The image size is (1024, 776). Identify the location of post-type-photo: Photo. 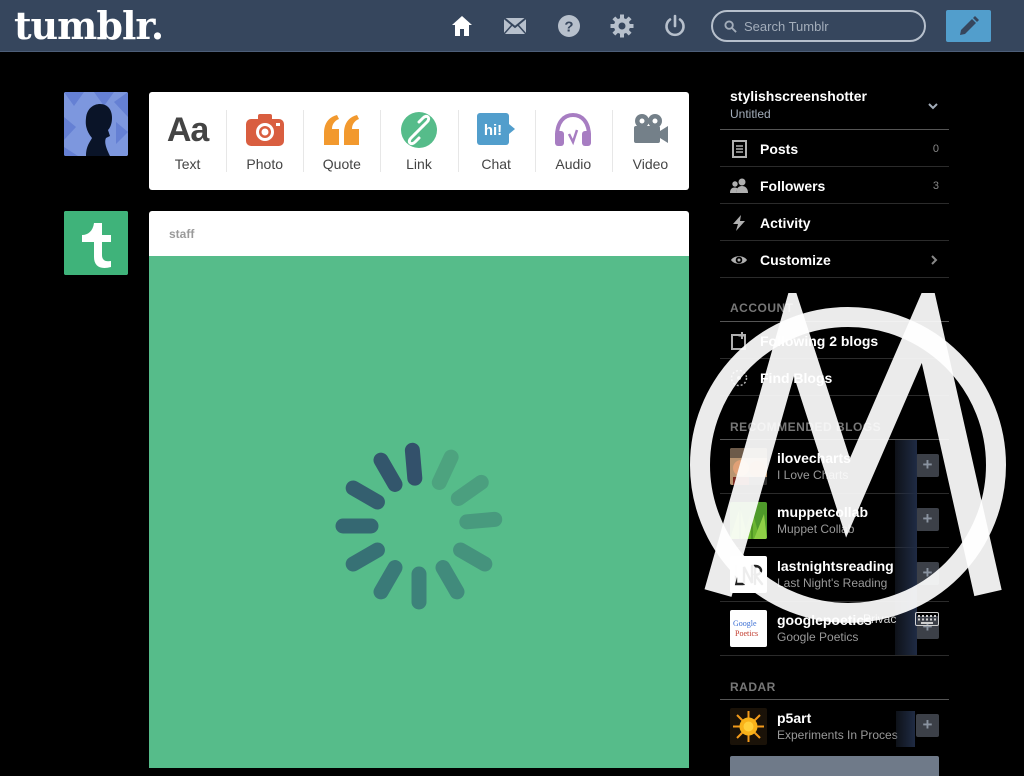
(264, 141).